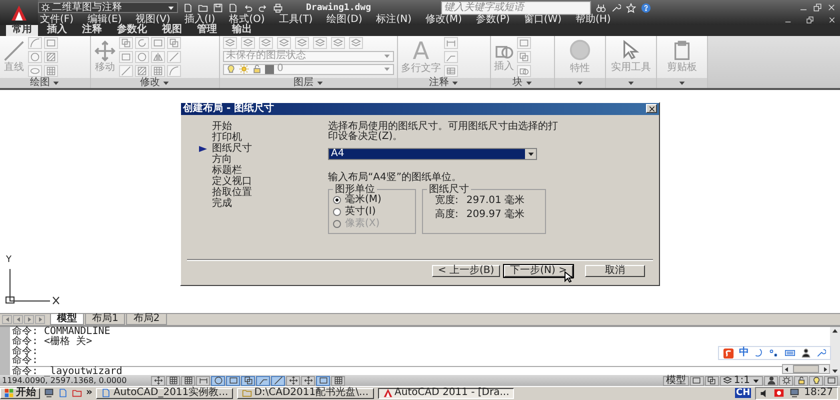 This screenshot has height=400, width=840. I want to click on menu-item: 修改(M), so click(444, 20).